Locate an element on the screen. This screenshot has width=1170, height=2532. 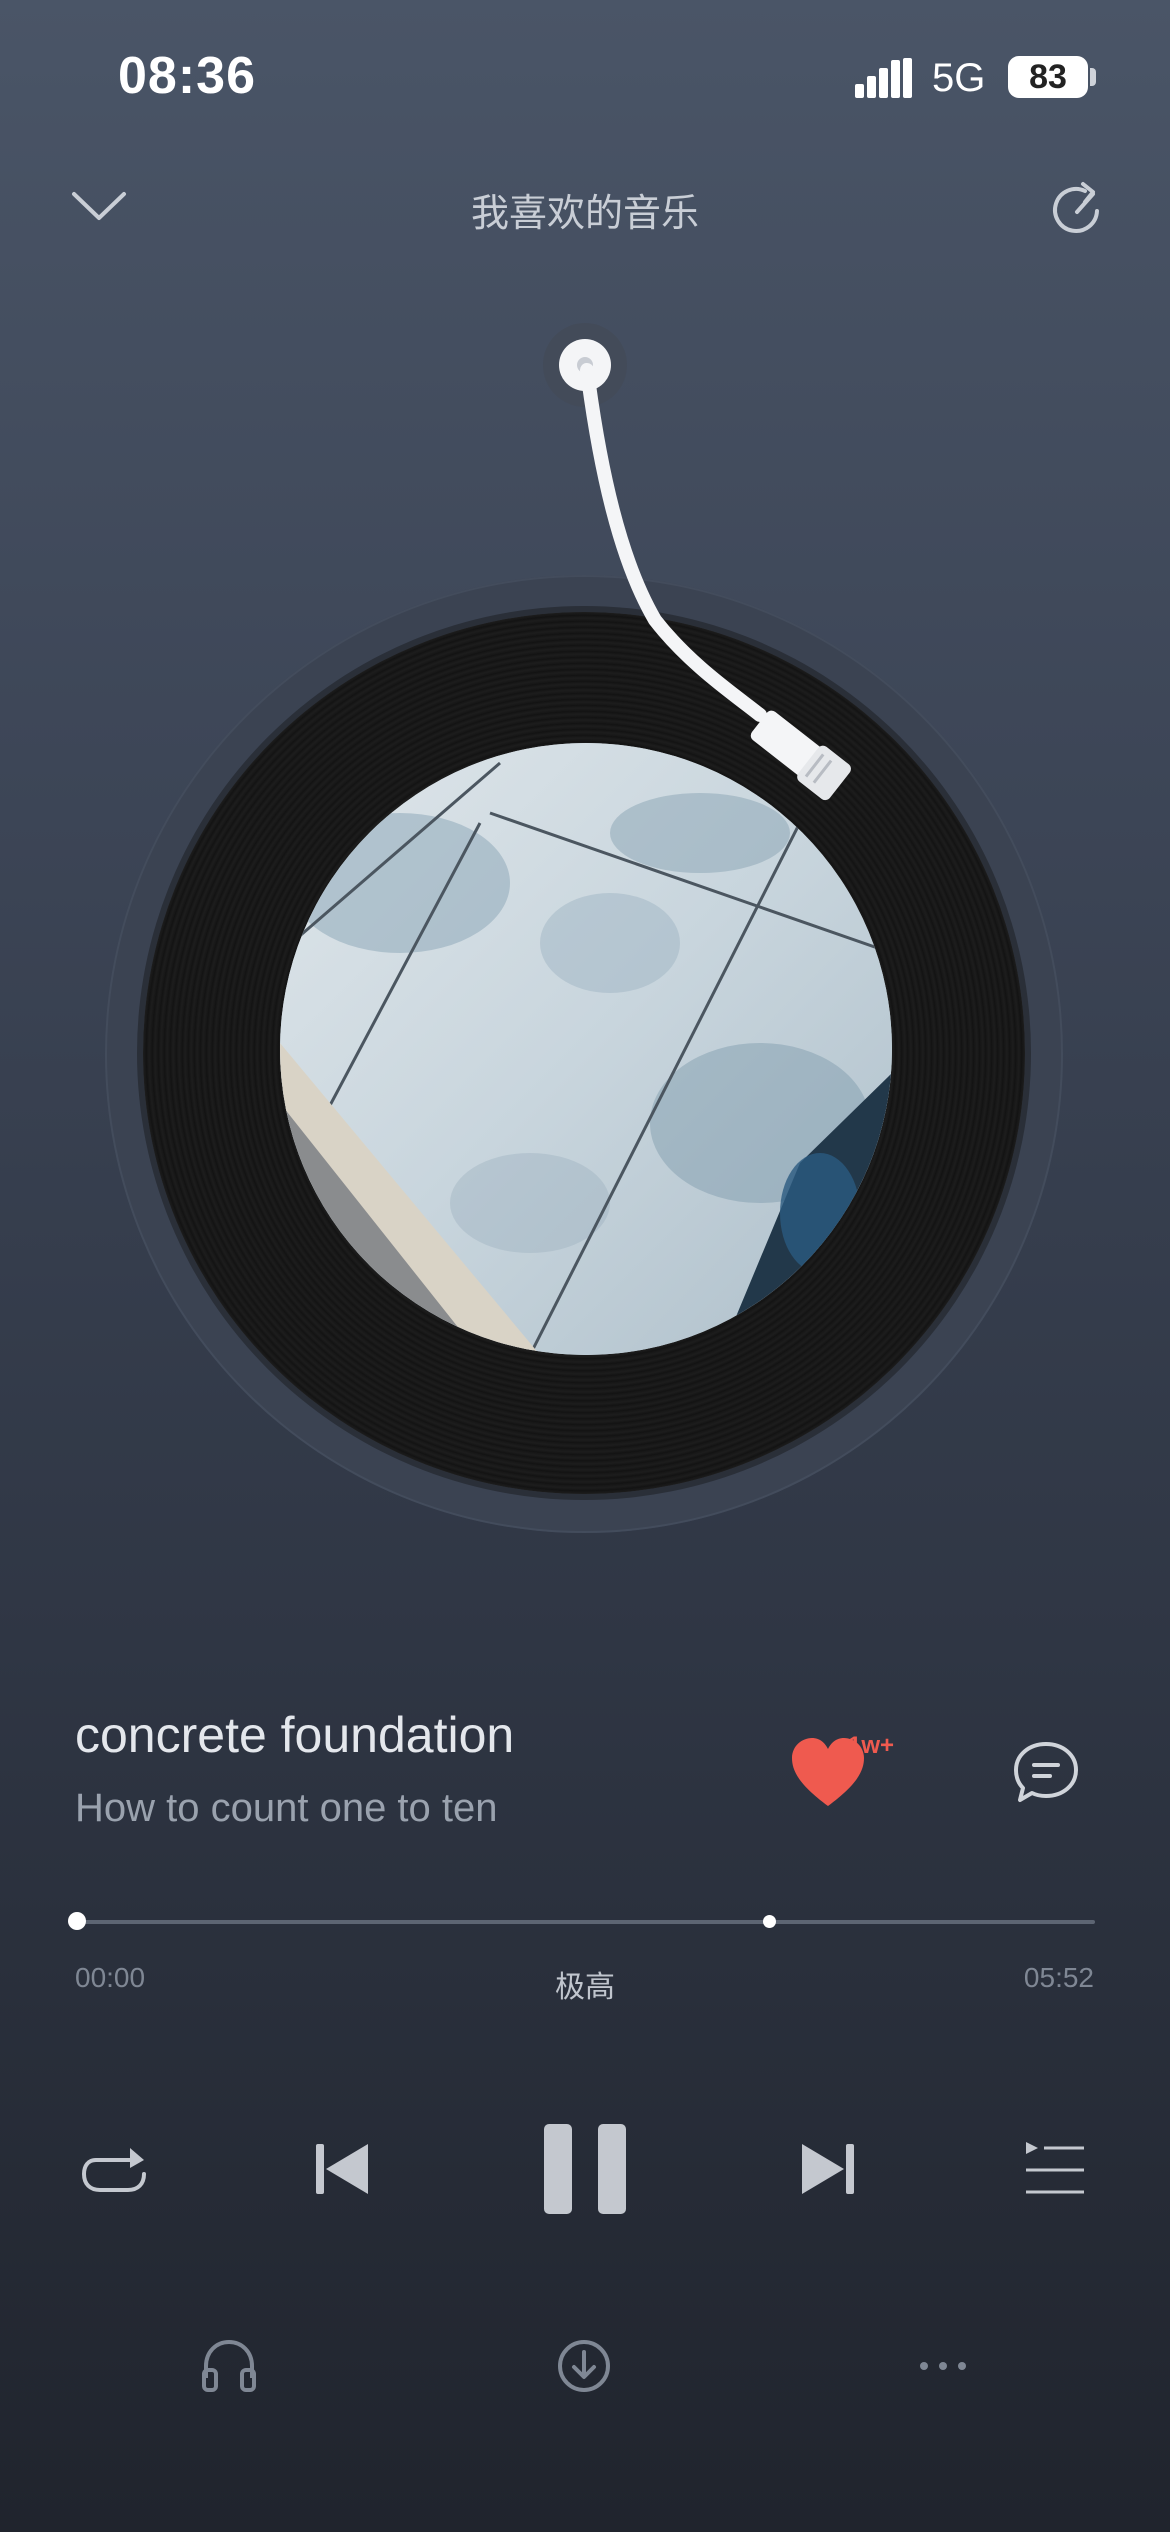
duration-time: 05:52 is located at coordinates (1058, 1977).